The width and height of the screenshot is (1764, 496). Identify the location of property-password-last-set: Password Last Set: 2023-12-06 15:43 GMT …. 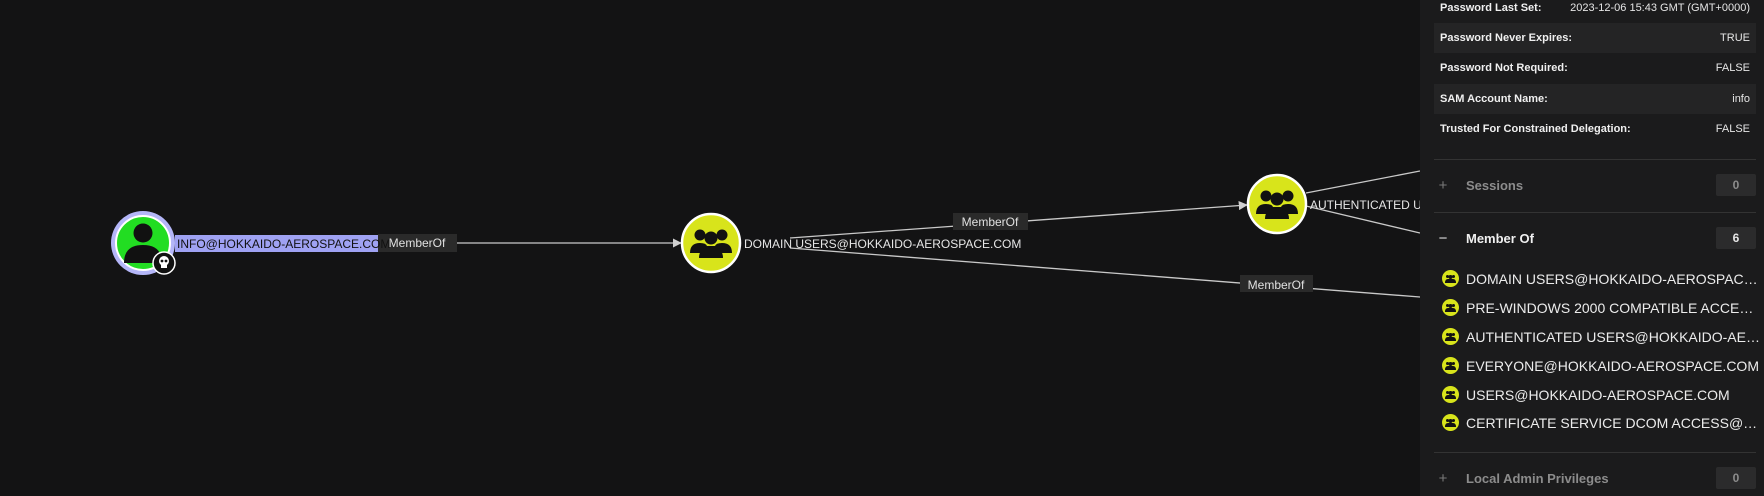
(1595, 11).